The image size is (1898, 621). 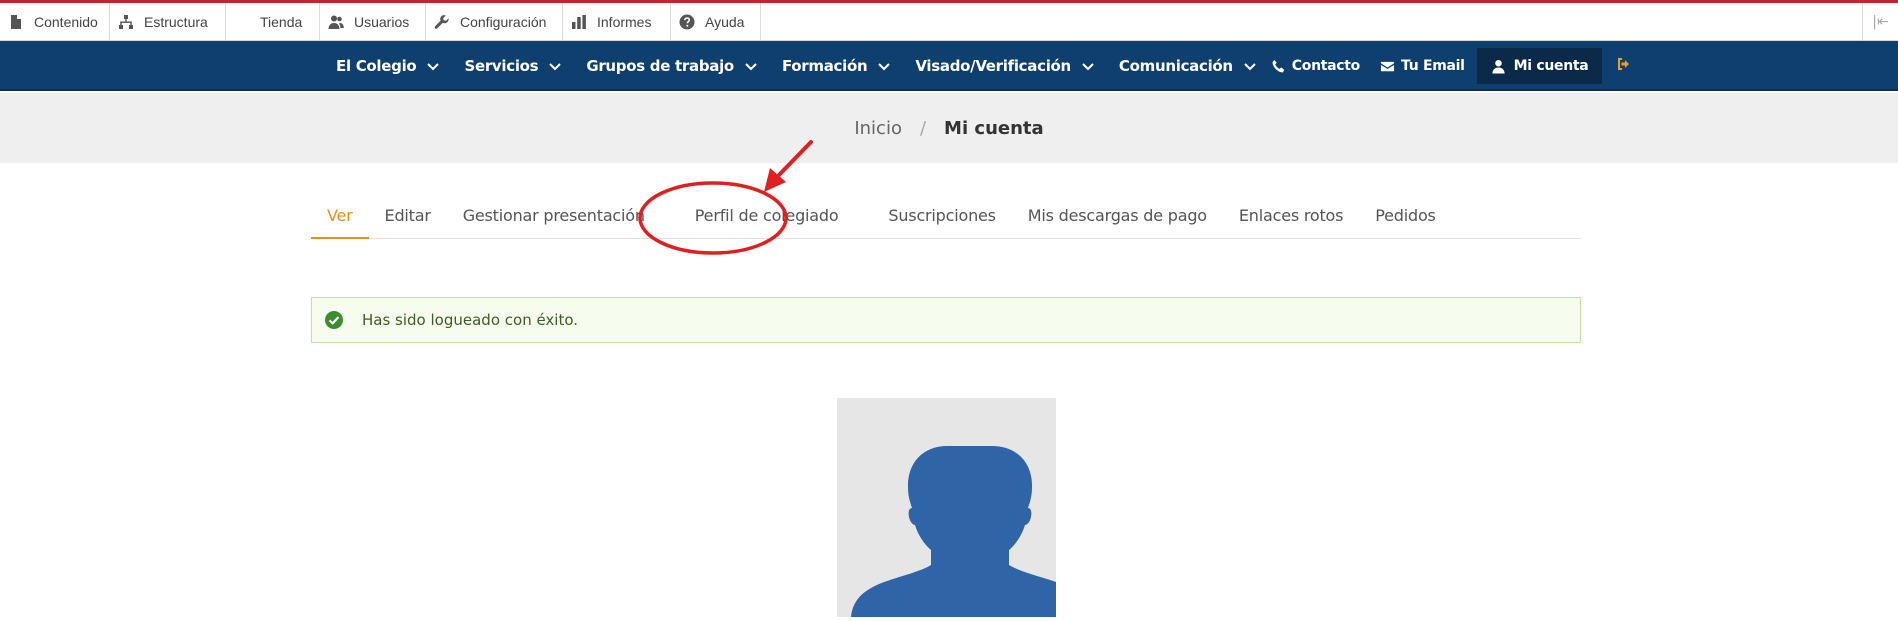 I want to click on nav-account-link: Mi cuenta, so click(x=1539, y=66).